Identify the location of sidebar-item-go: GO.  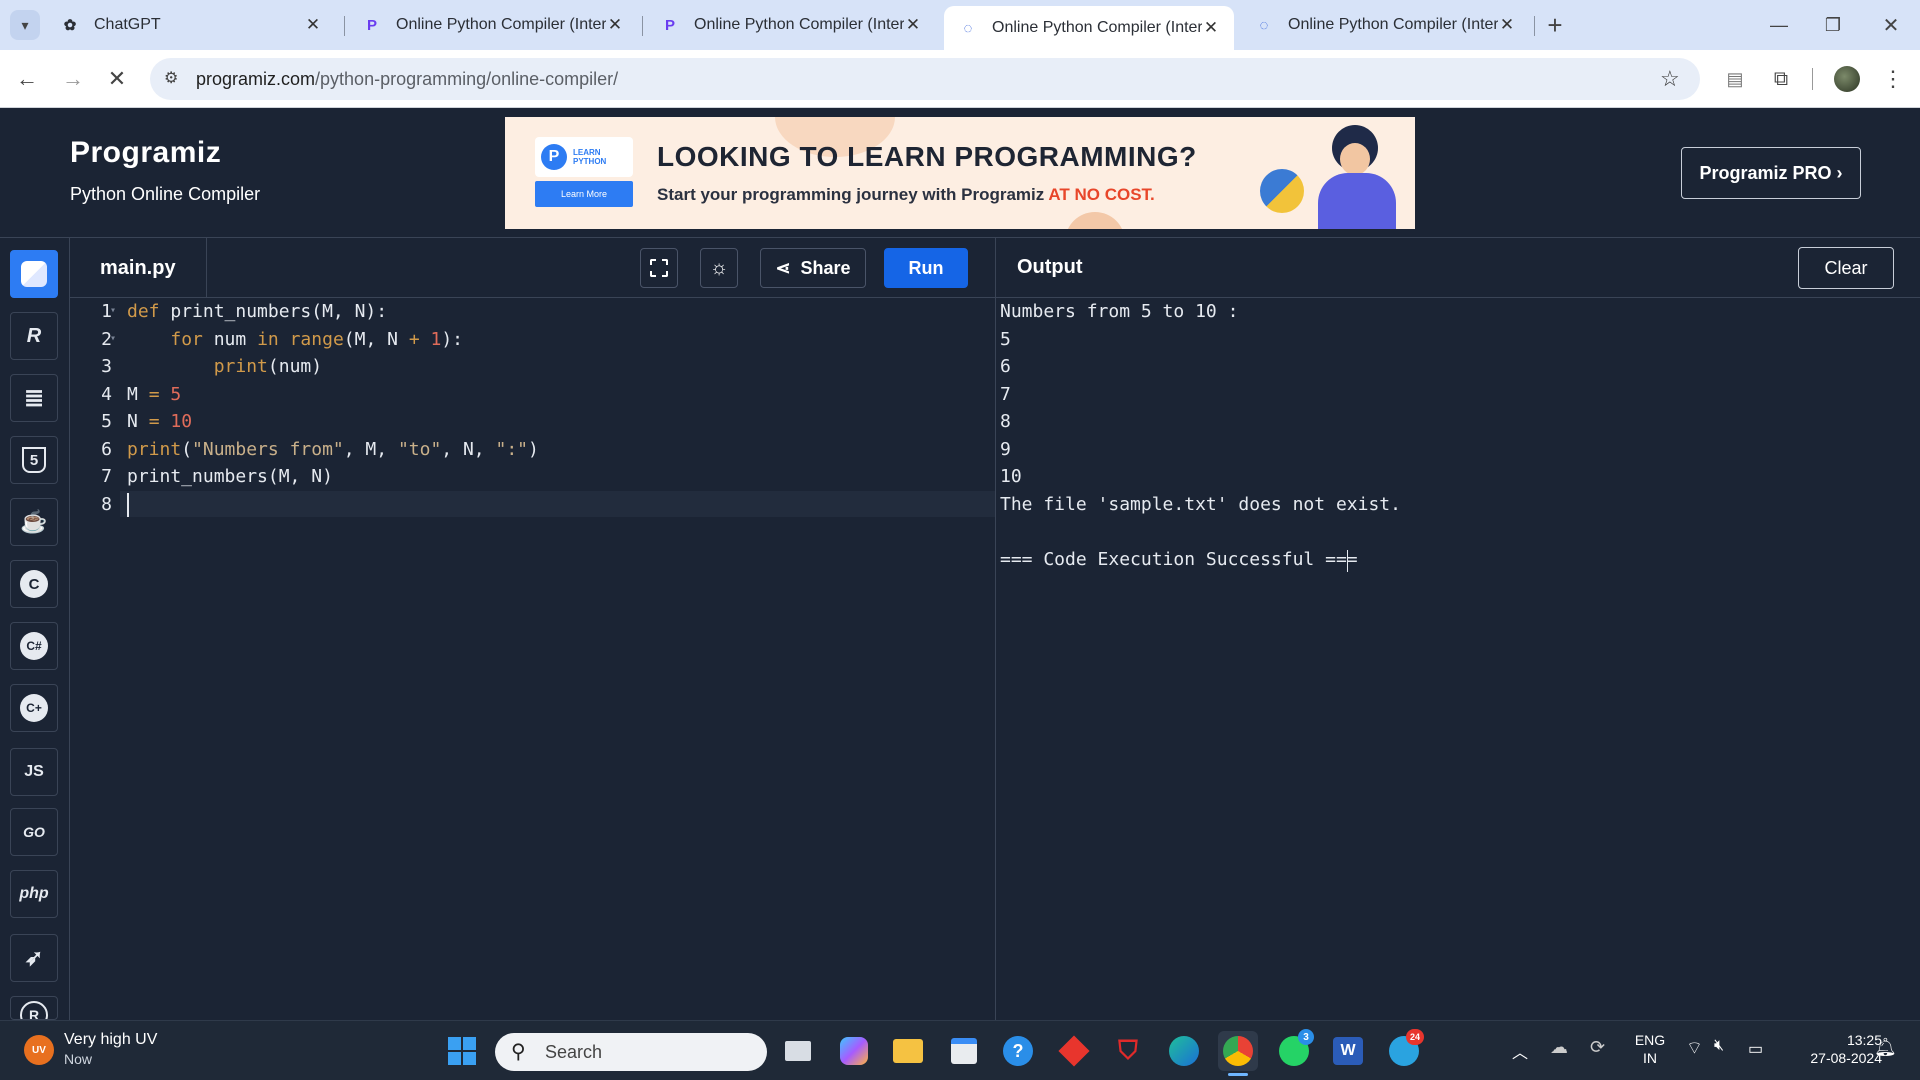
(34, 832).